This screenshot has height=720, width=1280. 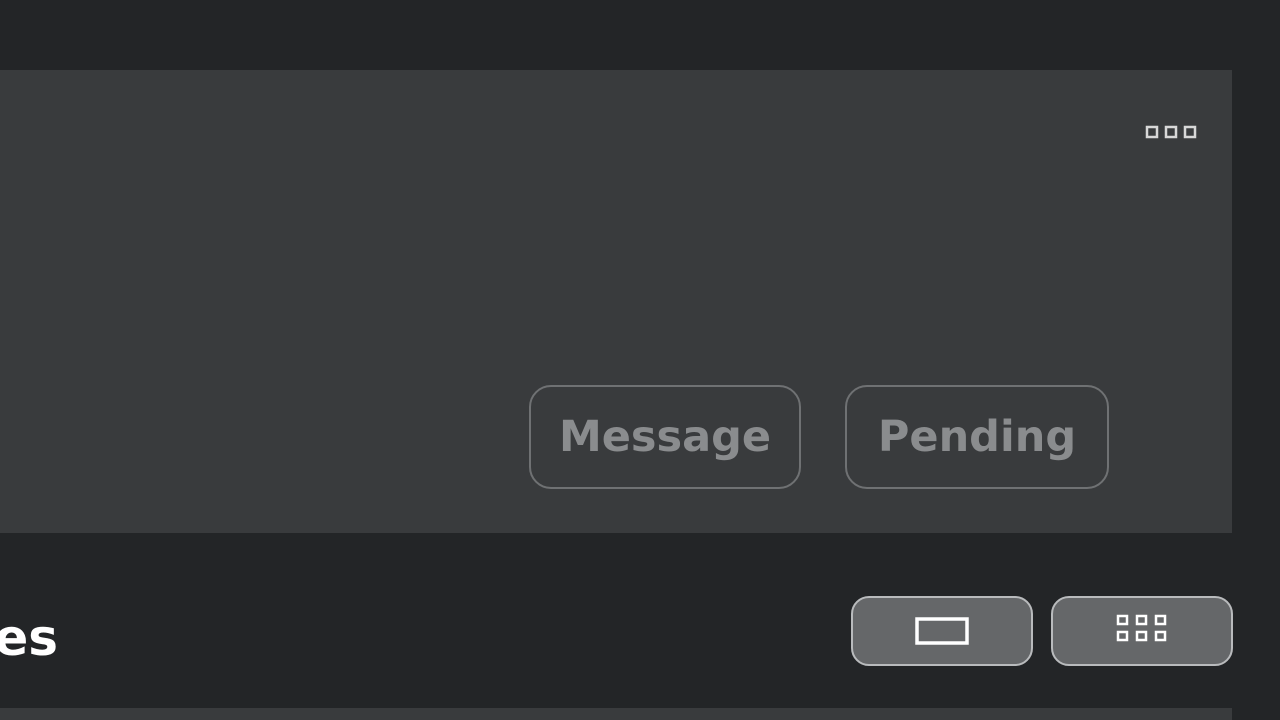 I want to click on single-view-toggle, so click(x=942, y=631).